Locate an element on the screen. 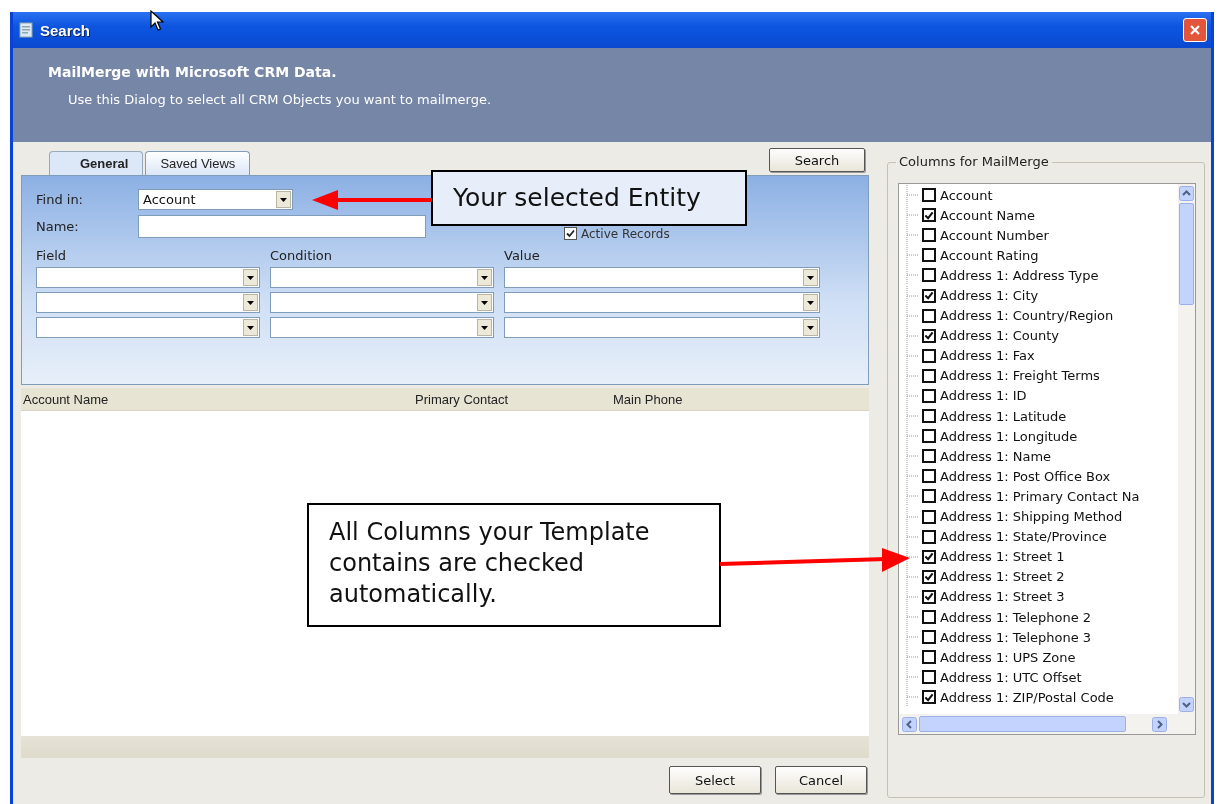  tree-item: Address 1: Name is located at coordinates (1041, 456).